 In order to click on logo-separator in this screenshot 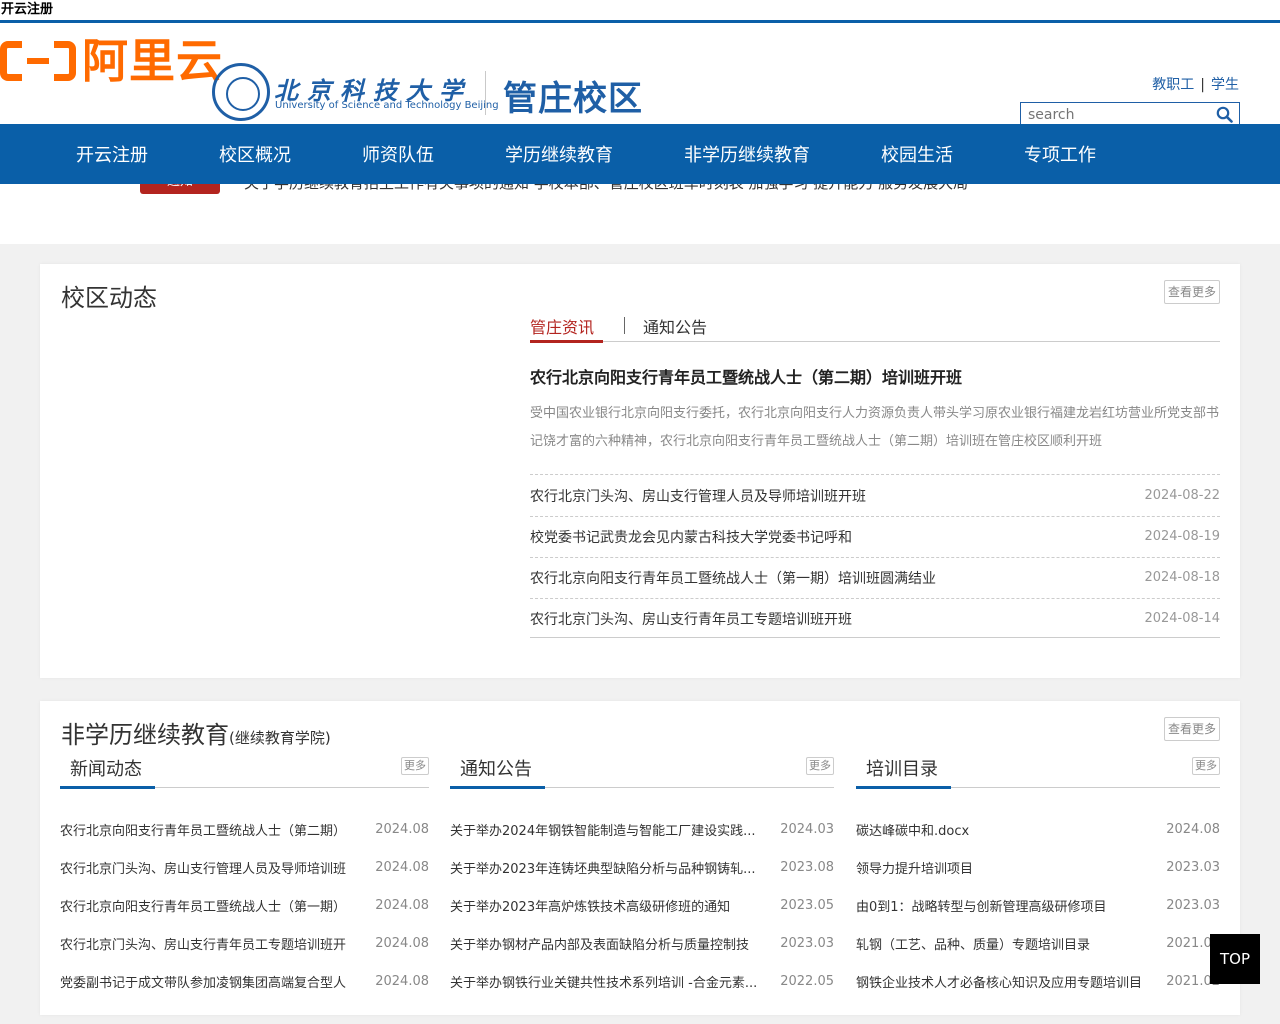, I will do `click(485, 93)`.